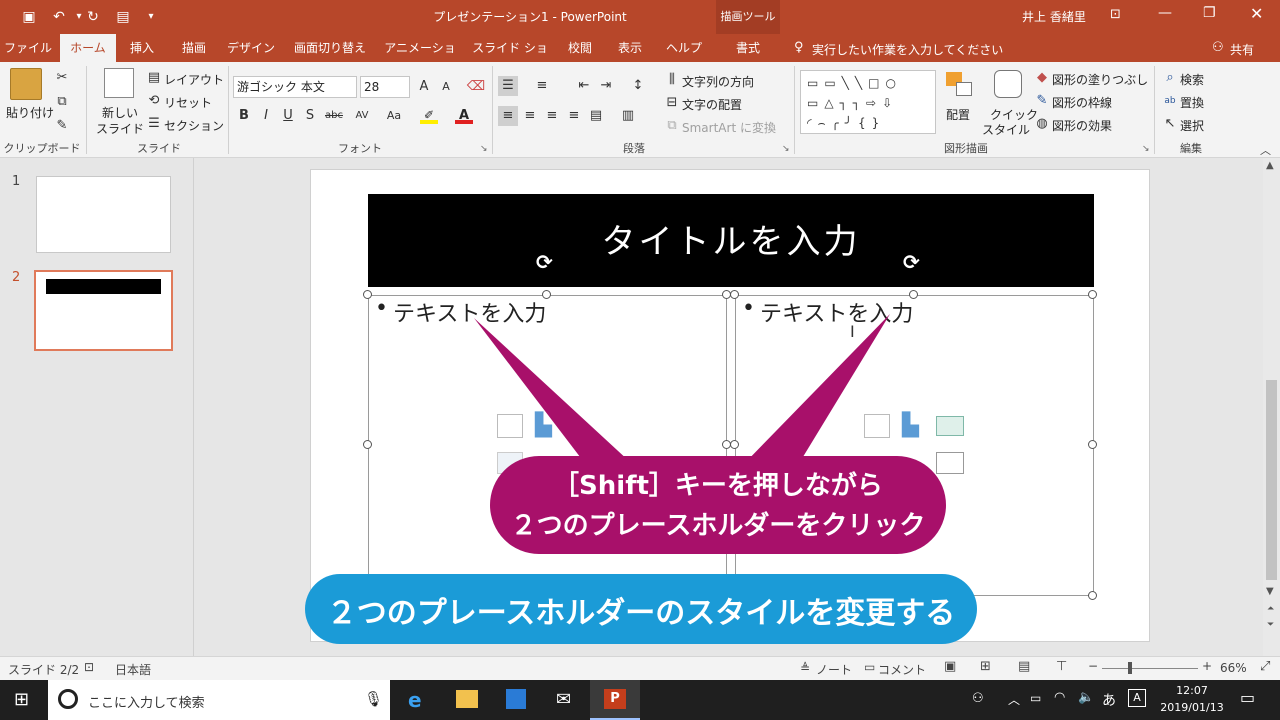 Image resolution: width=1280 pixels, height=720 pixels. What do you see at coordinates (1061, 666) in the screenshot?
I see `slideshow-view-icon: ⊤` at bounding box center [1061, 666].